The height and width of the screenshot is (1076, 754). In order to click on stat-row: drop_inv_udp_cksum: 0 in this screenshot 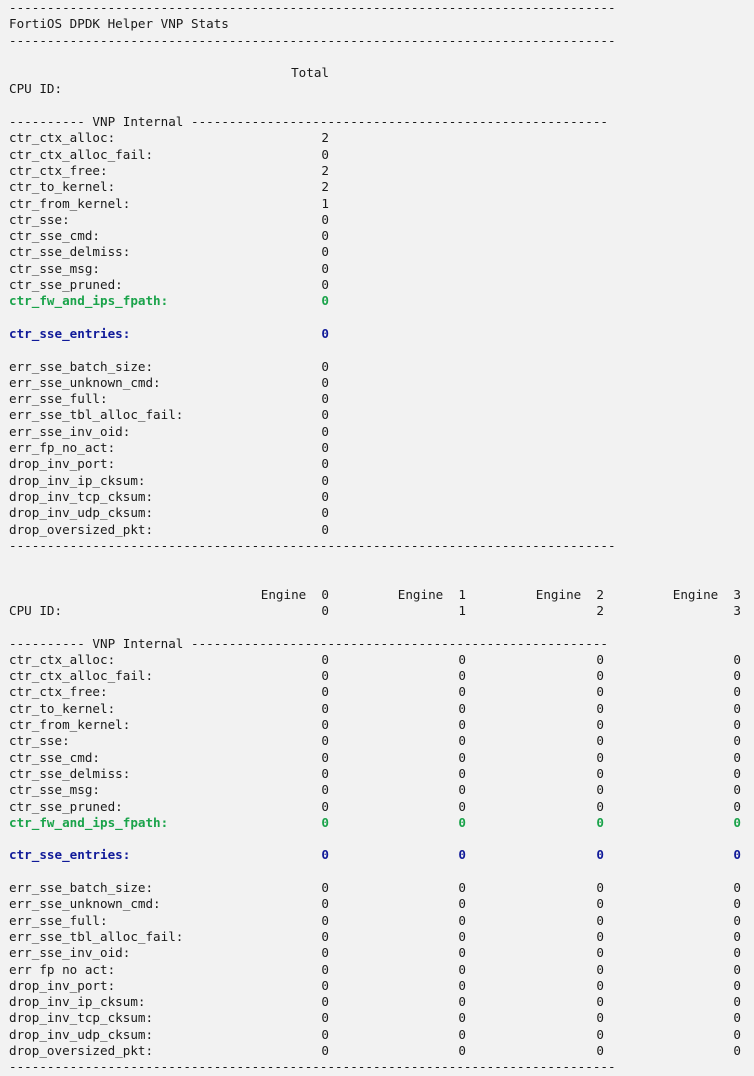, I will do `click(381, 513)`.